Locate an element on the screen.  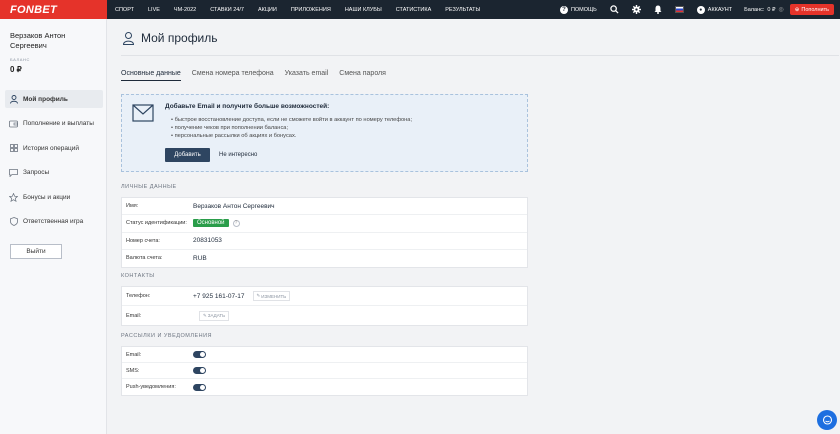
not-interested-button: Не интересно is located at coordinates (238, 155).